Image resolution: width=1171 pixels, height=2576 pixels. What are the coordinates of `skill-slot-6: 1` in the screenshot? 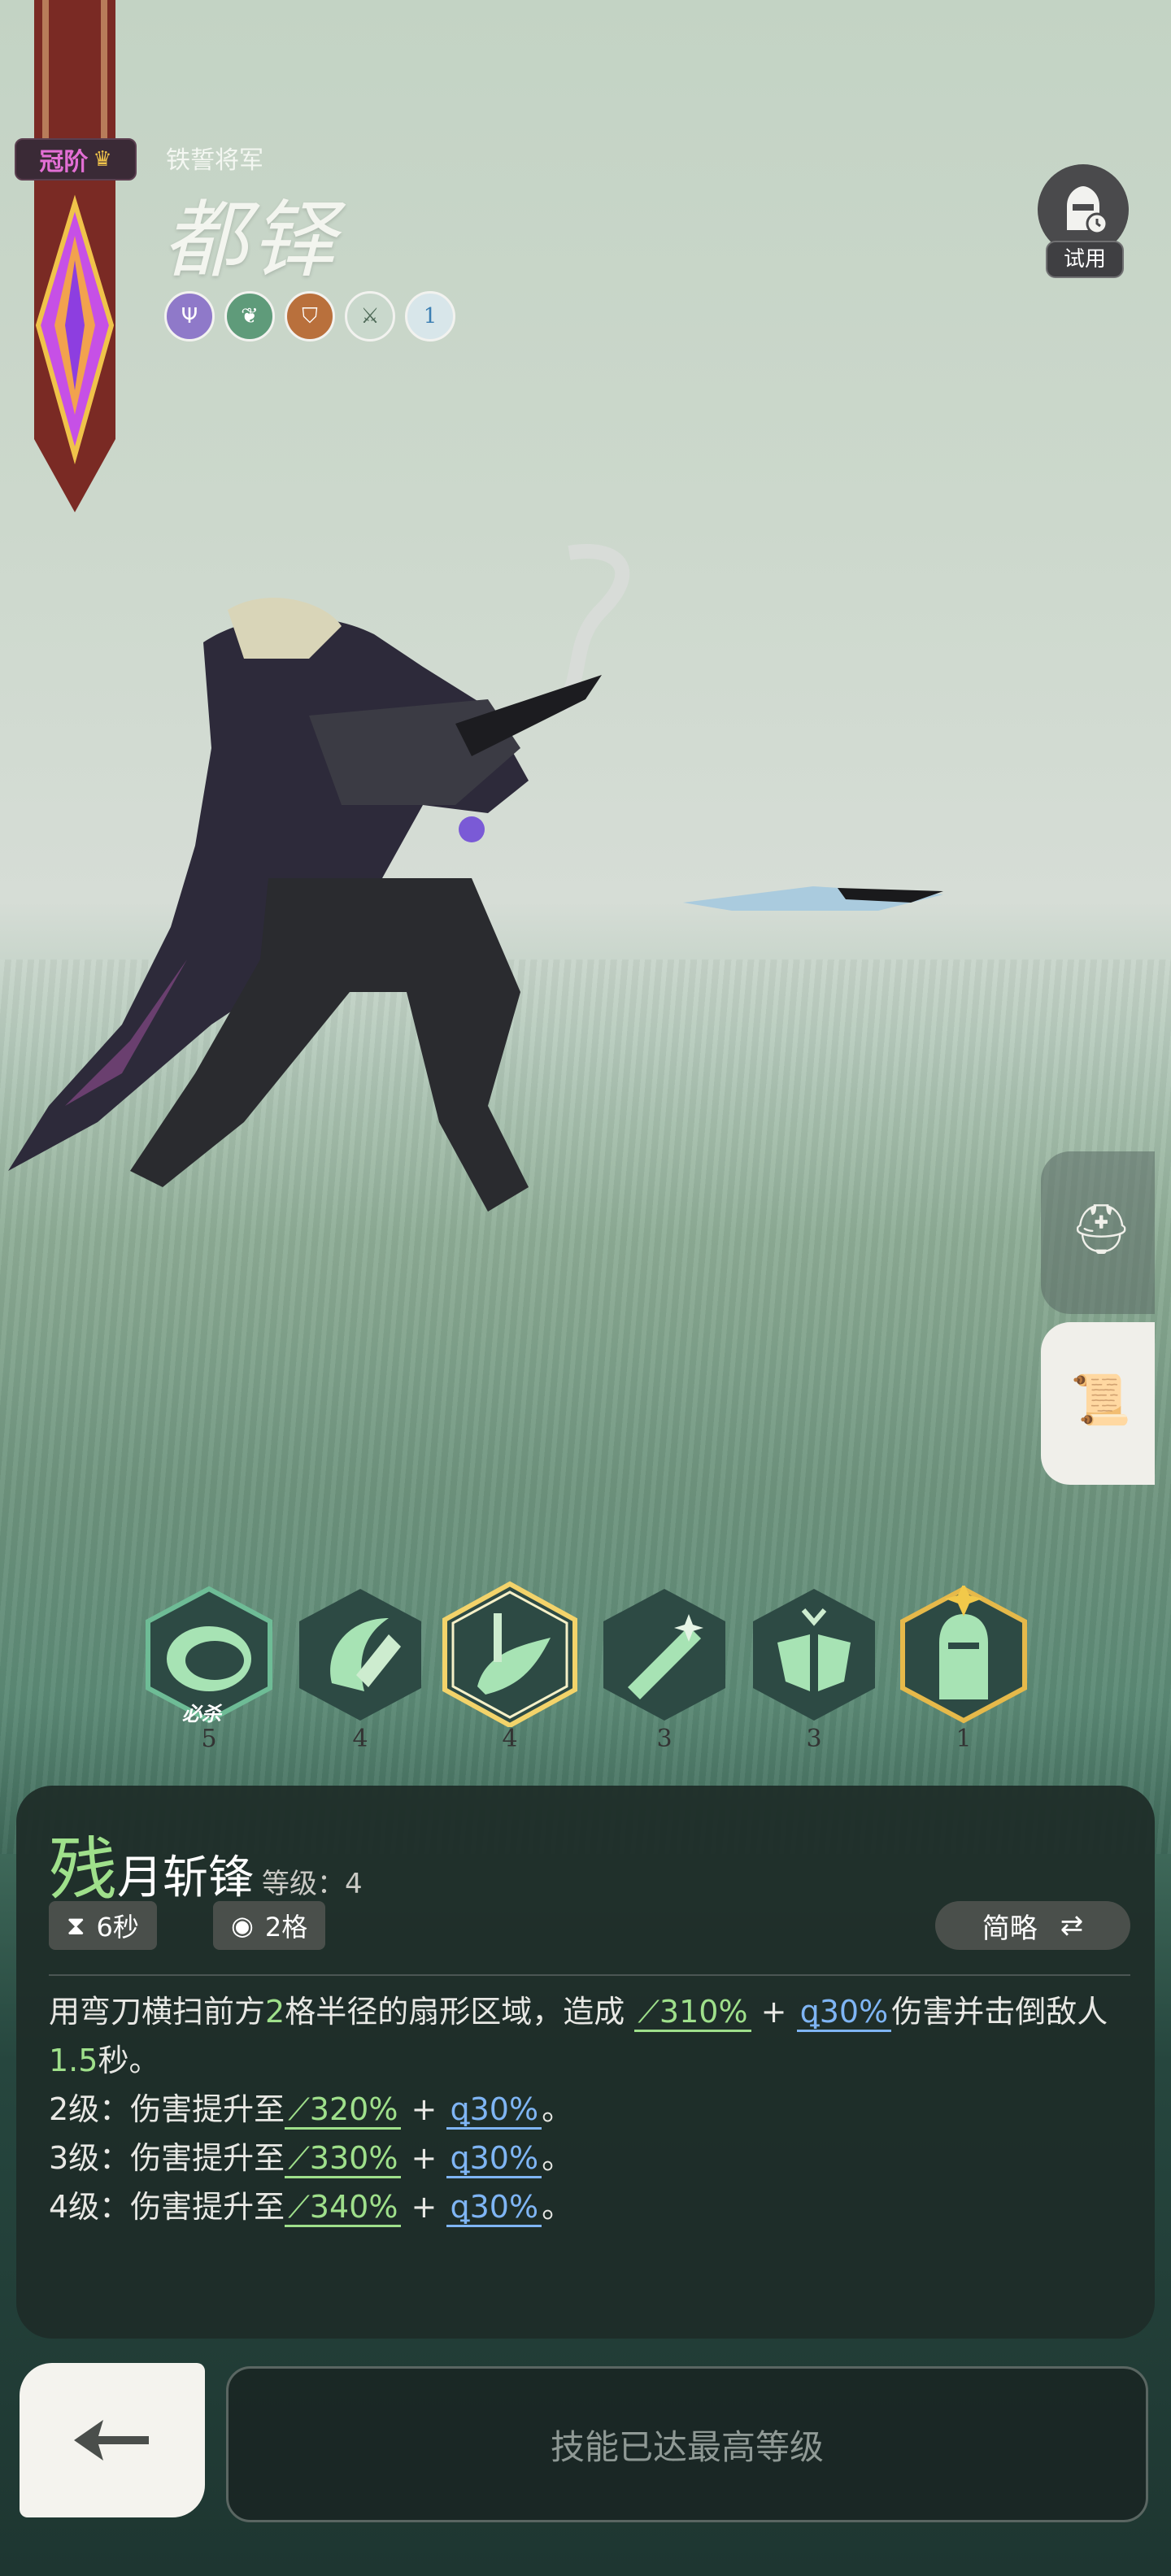 It's located at (964, 1670).